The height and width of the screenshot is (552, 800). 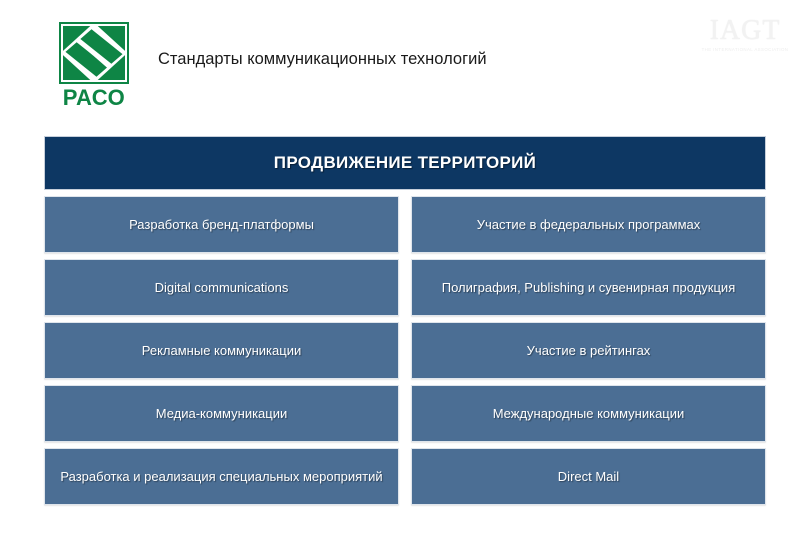 I want to click on capability-box-ratings: Участие в рейтингах, so click(x=588, y=350).